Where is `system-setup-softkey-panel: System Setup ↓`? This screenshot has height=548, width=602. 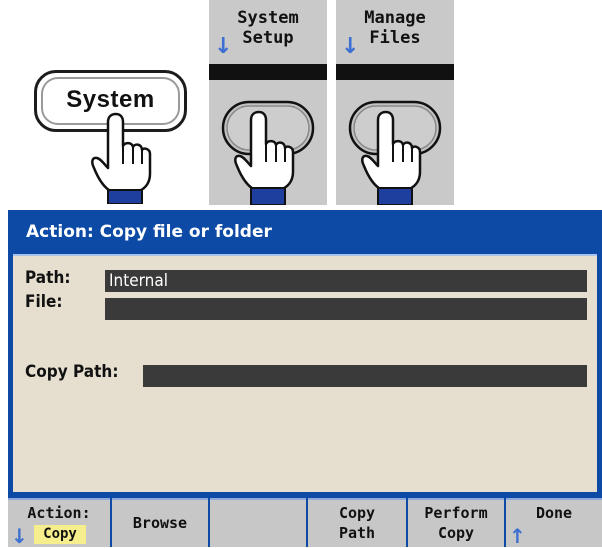 system-setup-softkey-panel: System Setup ↓ is located at coordinates (268, 102).